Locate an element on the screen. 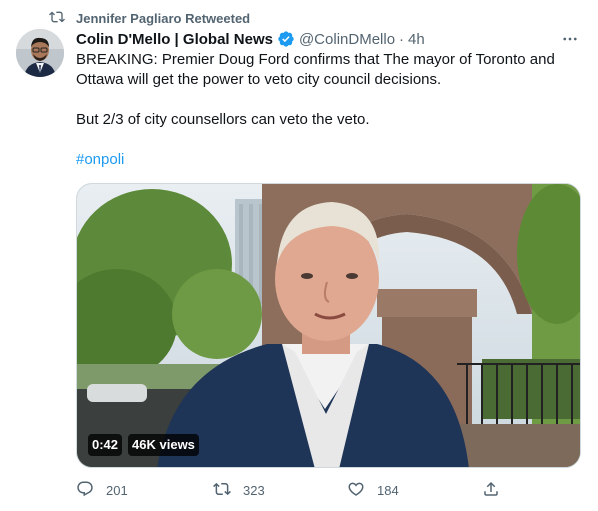 This screenshot has height=511, width=598. reply-icon is located at coordinates (85, 490).